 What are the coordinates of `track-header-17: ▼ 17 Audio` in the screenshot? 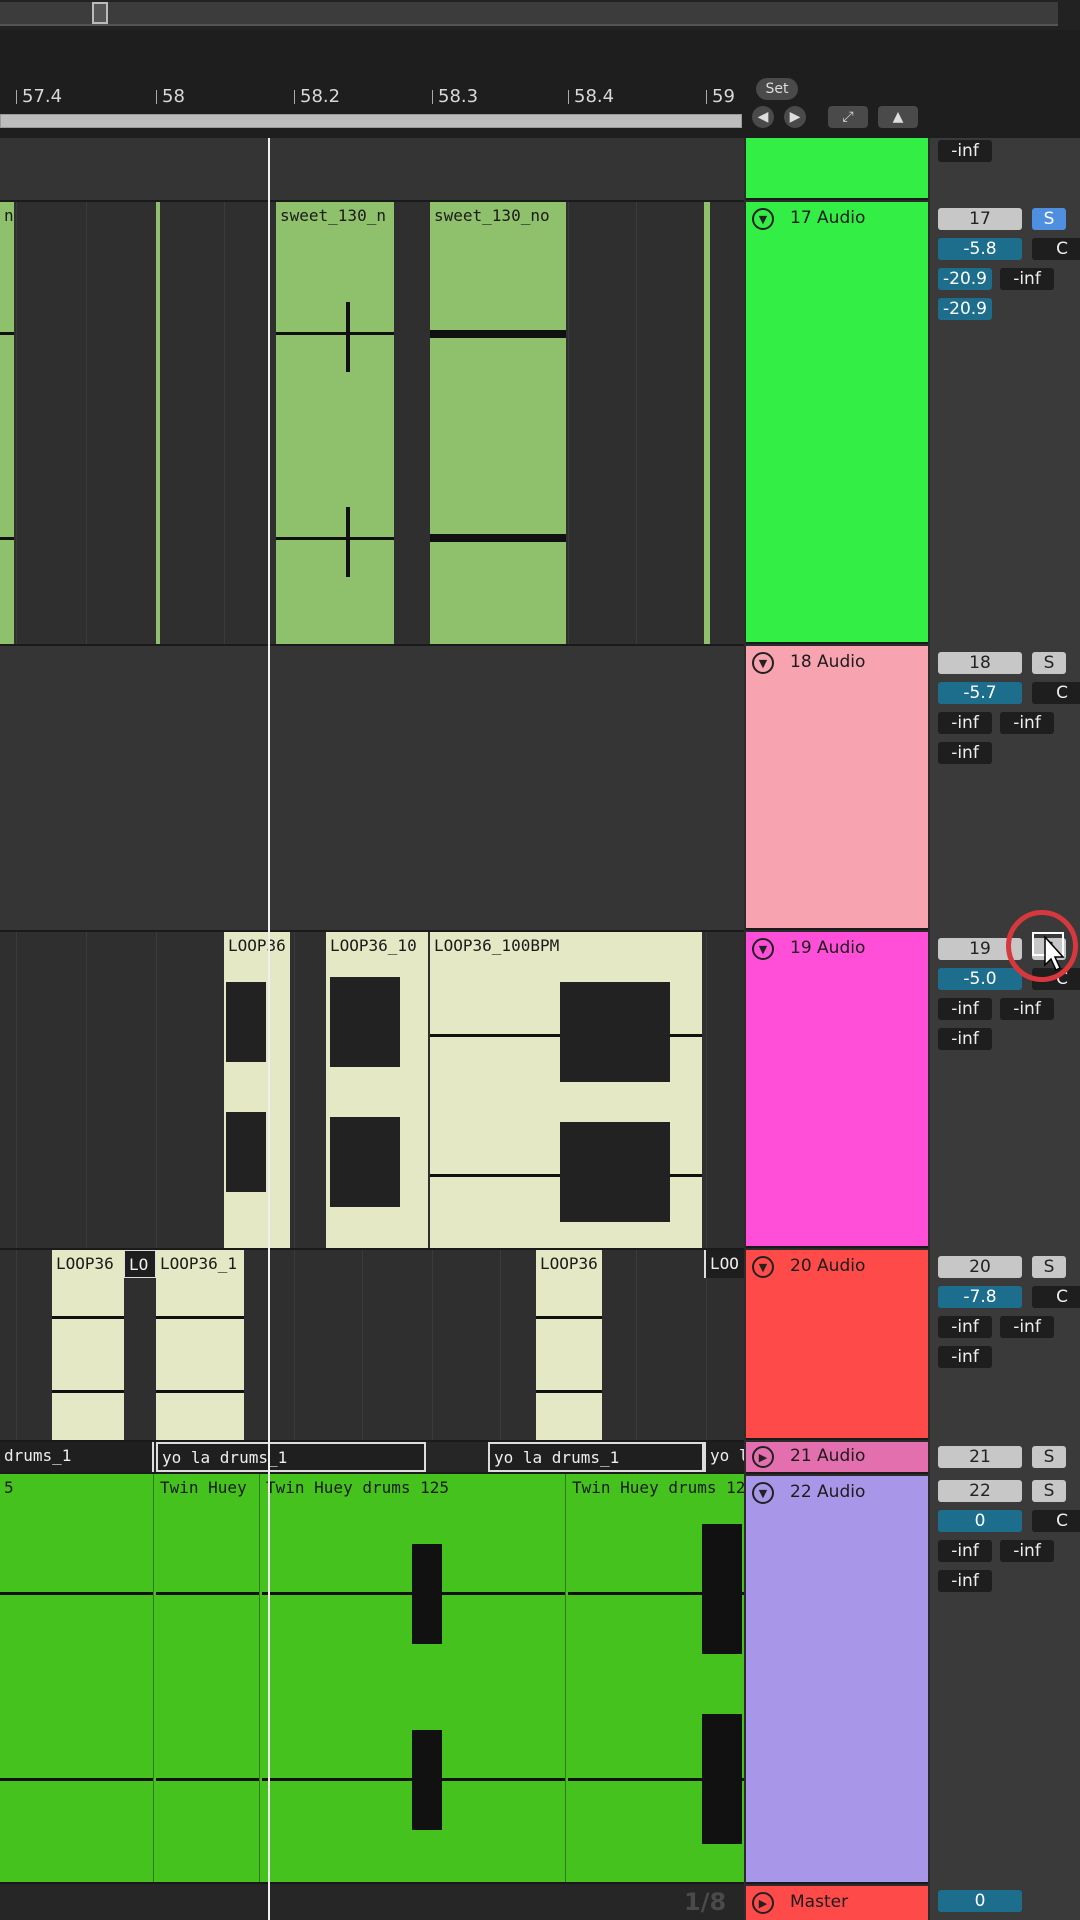 It's located at (837, 423).